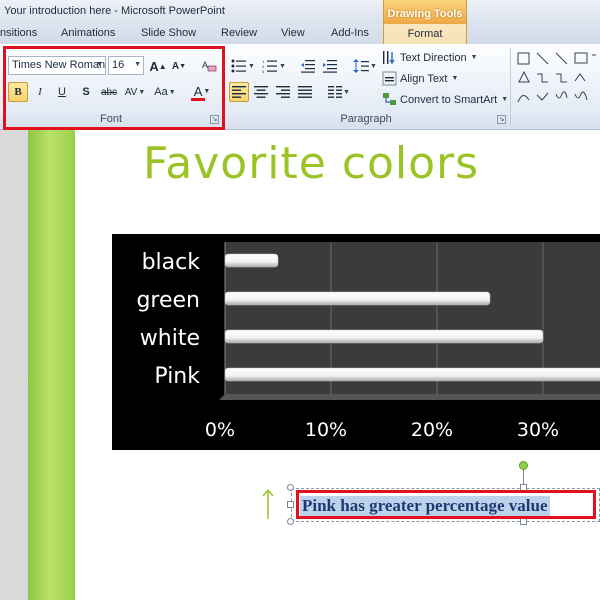 The height and width of the screenshot is (600, 600). Describe the element at coordinates (305, 92) in the screenshot. I see `justify-button` at that location.